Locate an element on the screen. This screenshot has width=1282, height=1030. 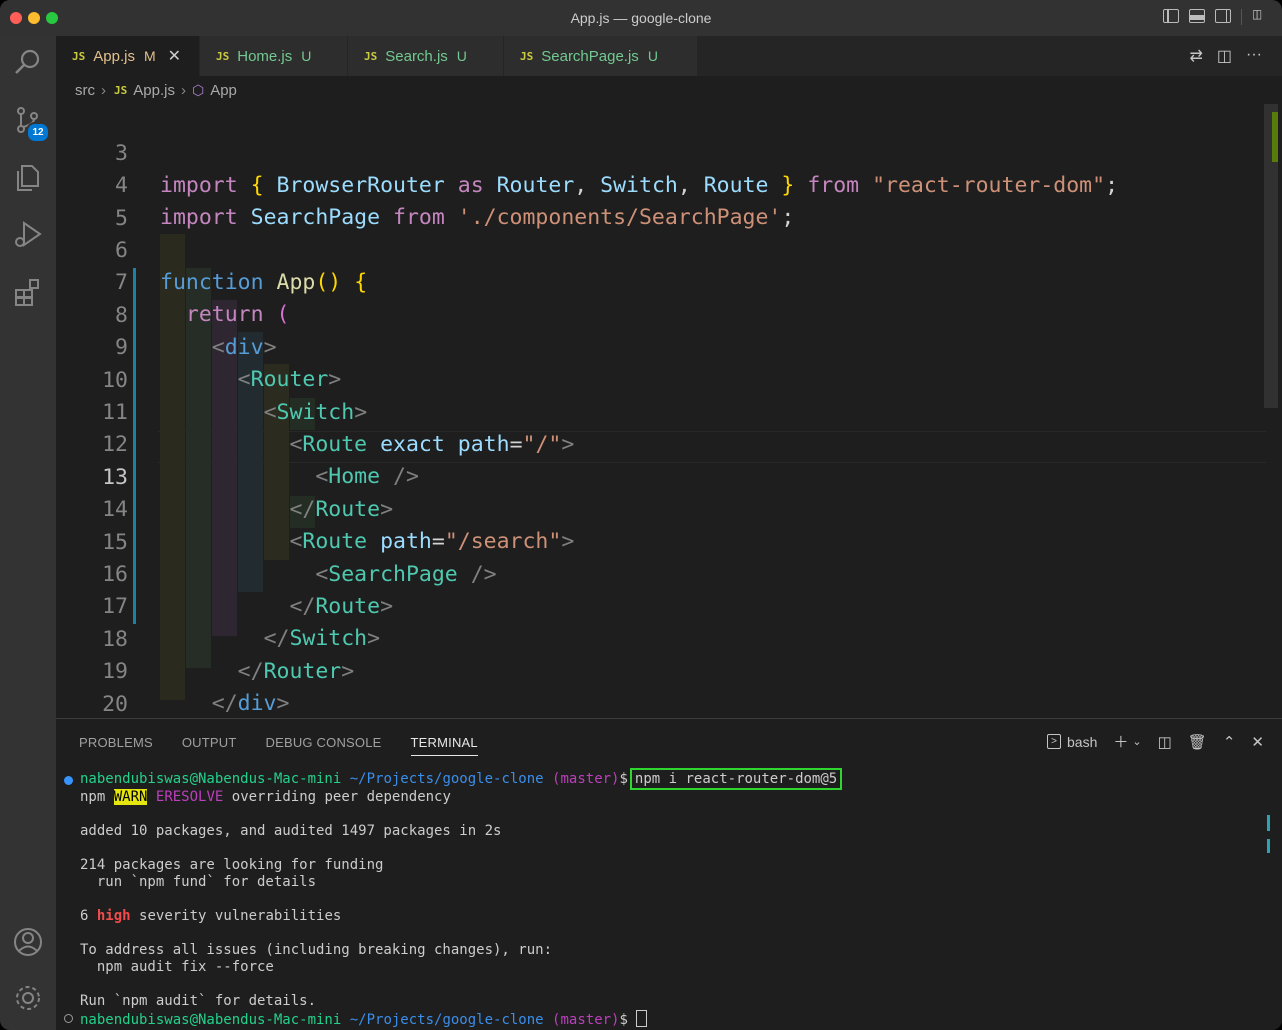
tab-label: Search.js is located at coordinates (416, 56).